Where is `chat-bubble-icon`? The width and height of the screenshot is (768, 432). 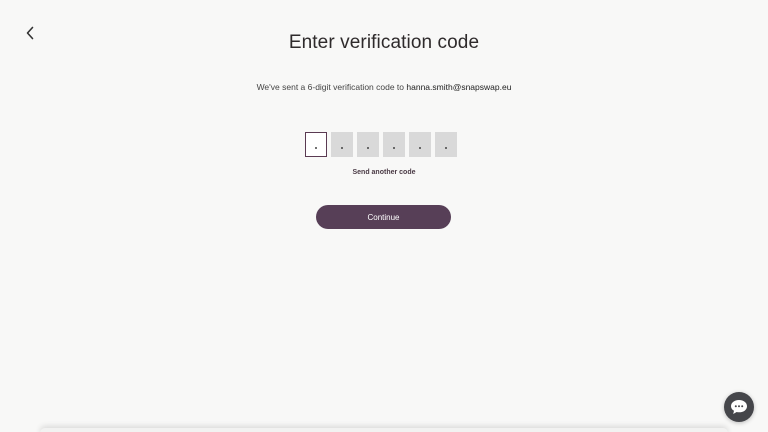 chat-bubble-icon is located at coordinates (739, 407).